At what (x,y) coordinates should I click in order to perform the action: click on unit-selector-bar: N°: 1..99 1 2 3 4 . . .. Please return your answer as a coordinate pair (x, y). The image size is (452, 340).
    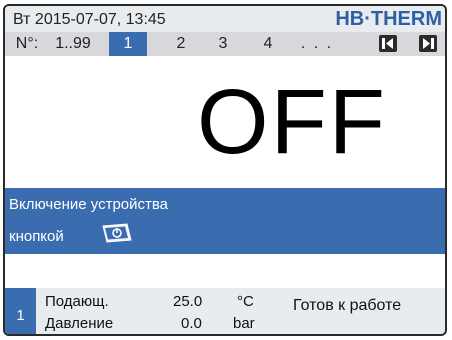
    Looking at the image, I should click on (225, 44).